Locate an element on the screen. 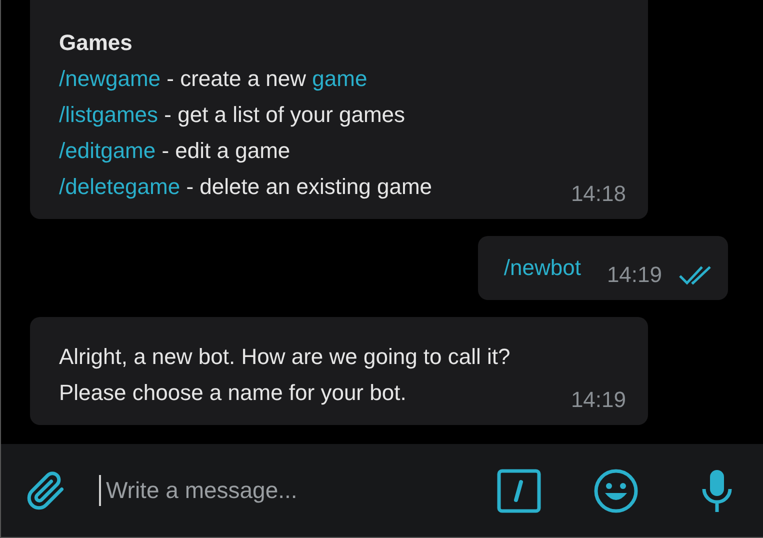 This screenshot has height=538, width=763. microphone-icon is located at coordinates (717, 491).